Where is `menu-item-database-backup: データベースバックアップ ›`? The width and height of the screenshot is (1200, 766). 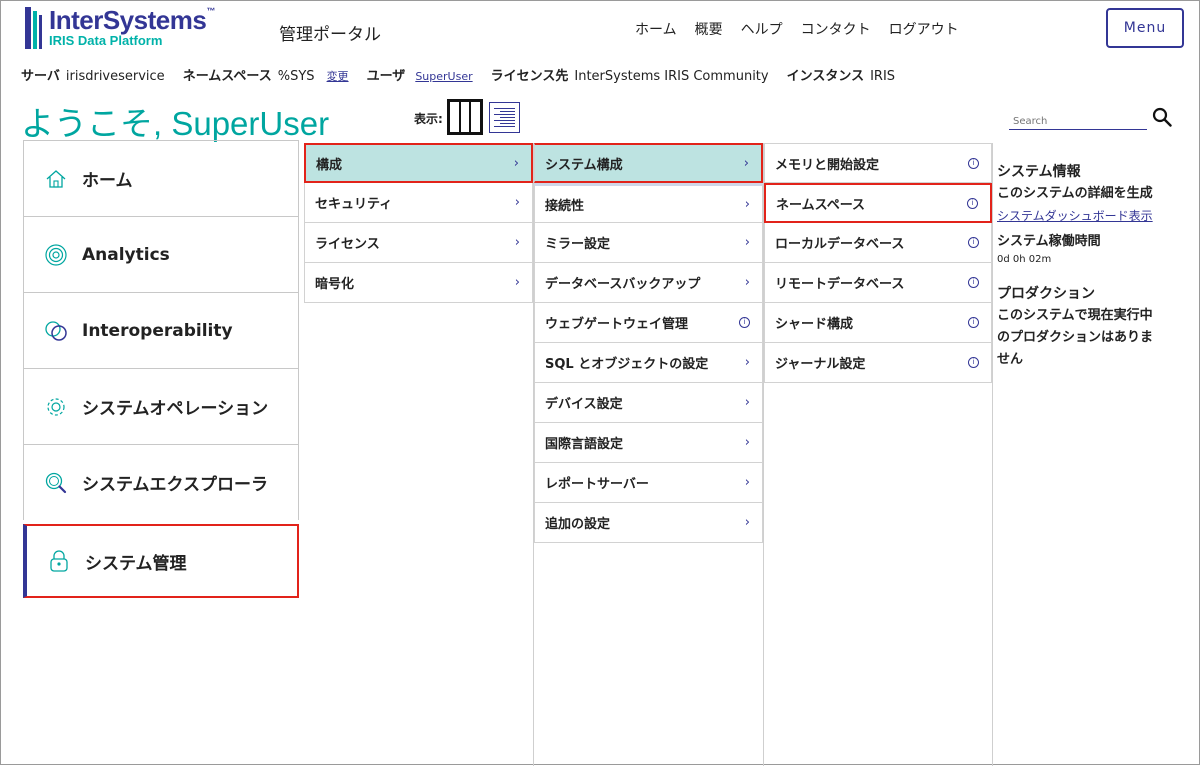
menu-item-database-backup: データベースバックアップ › is located at coordinates (648, 283).